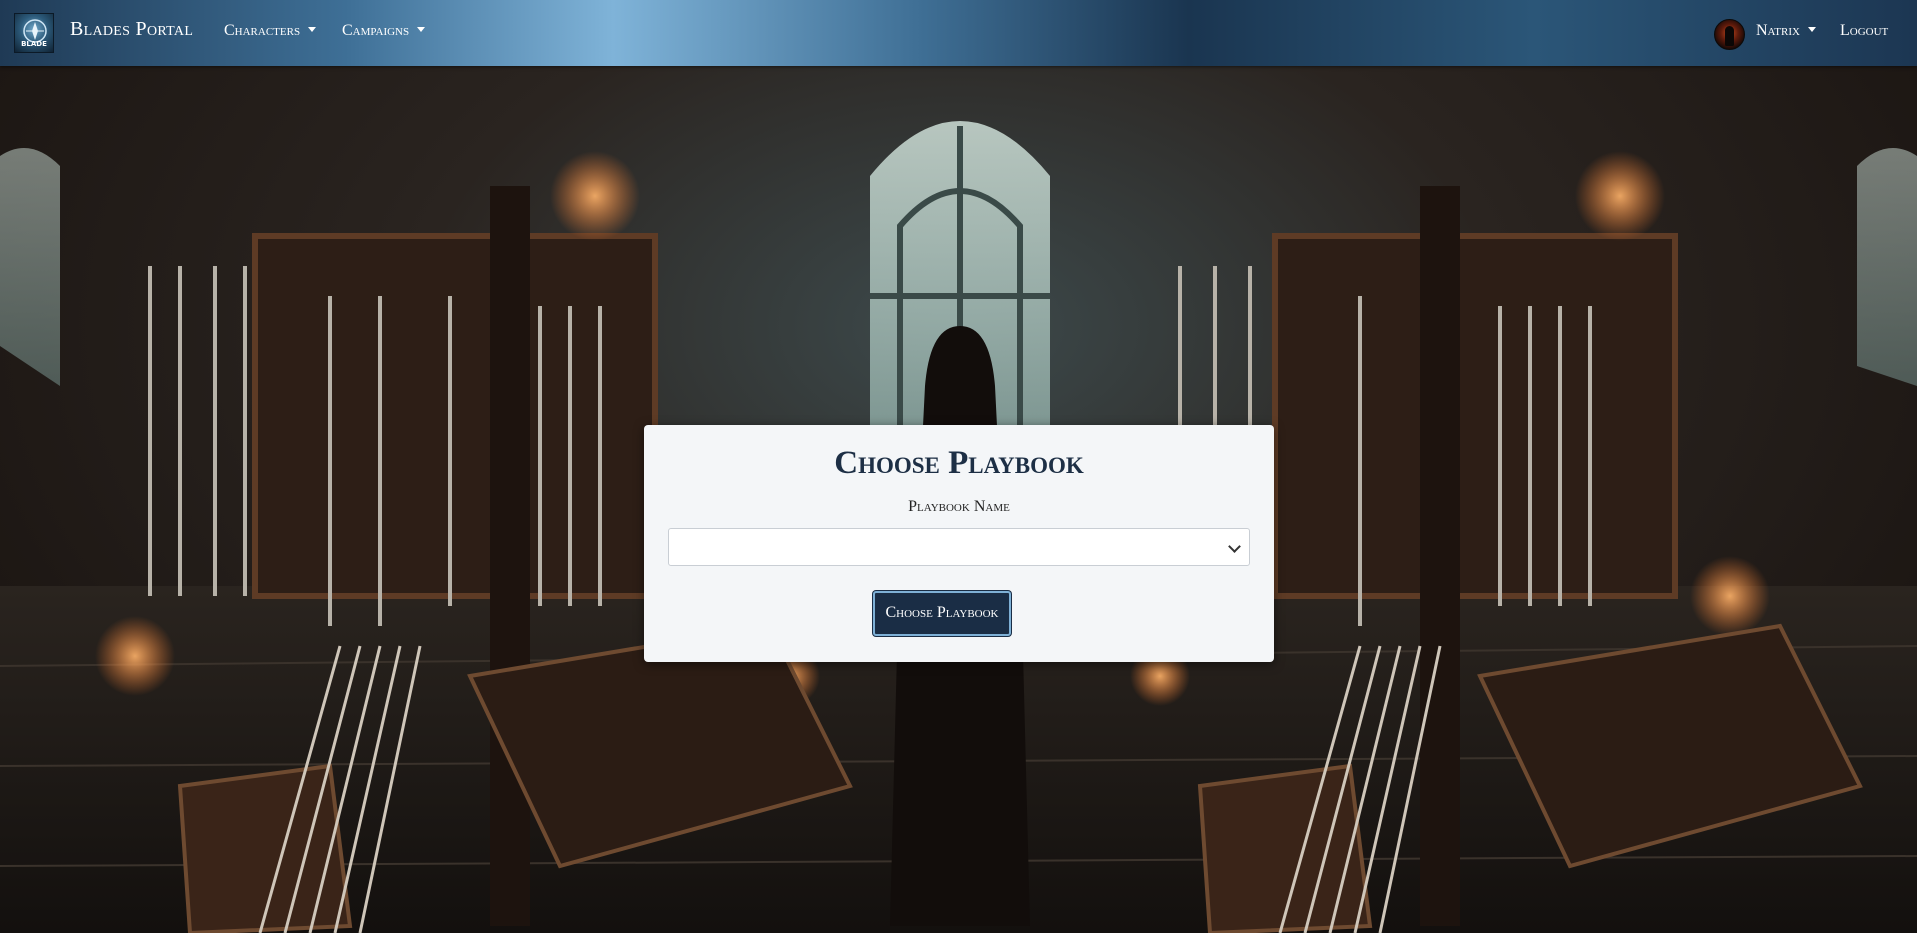 The width and height of the screenshot is (1917, 933). What do you see at coordinates (959, 547) in the screenshot?
I see `playbook-name-select` at bounding box center [959, 547].